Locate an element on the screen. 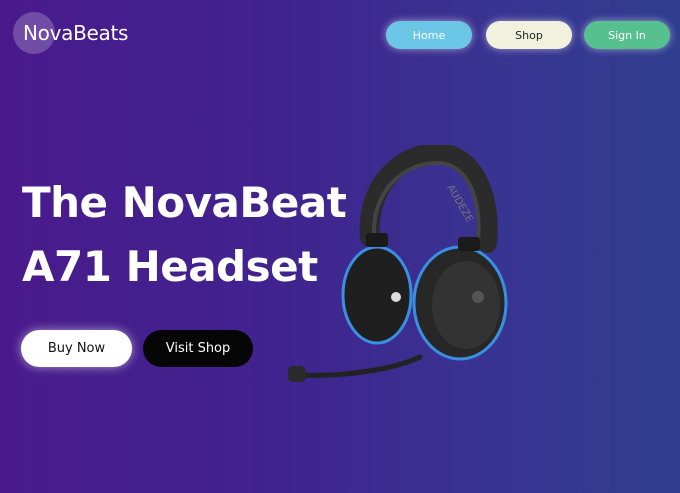  buy-now-button: Buy Now is located at coordinates (76, 348).